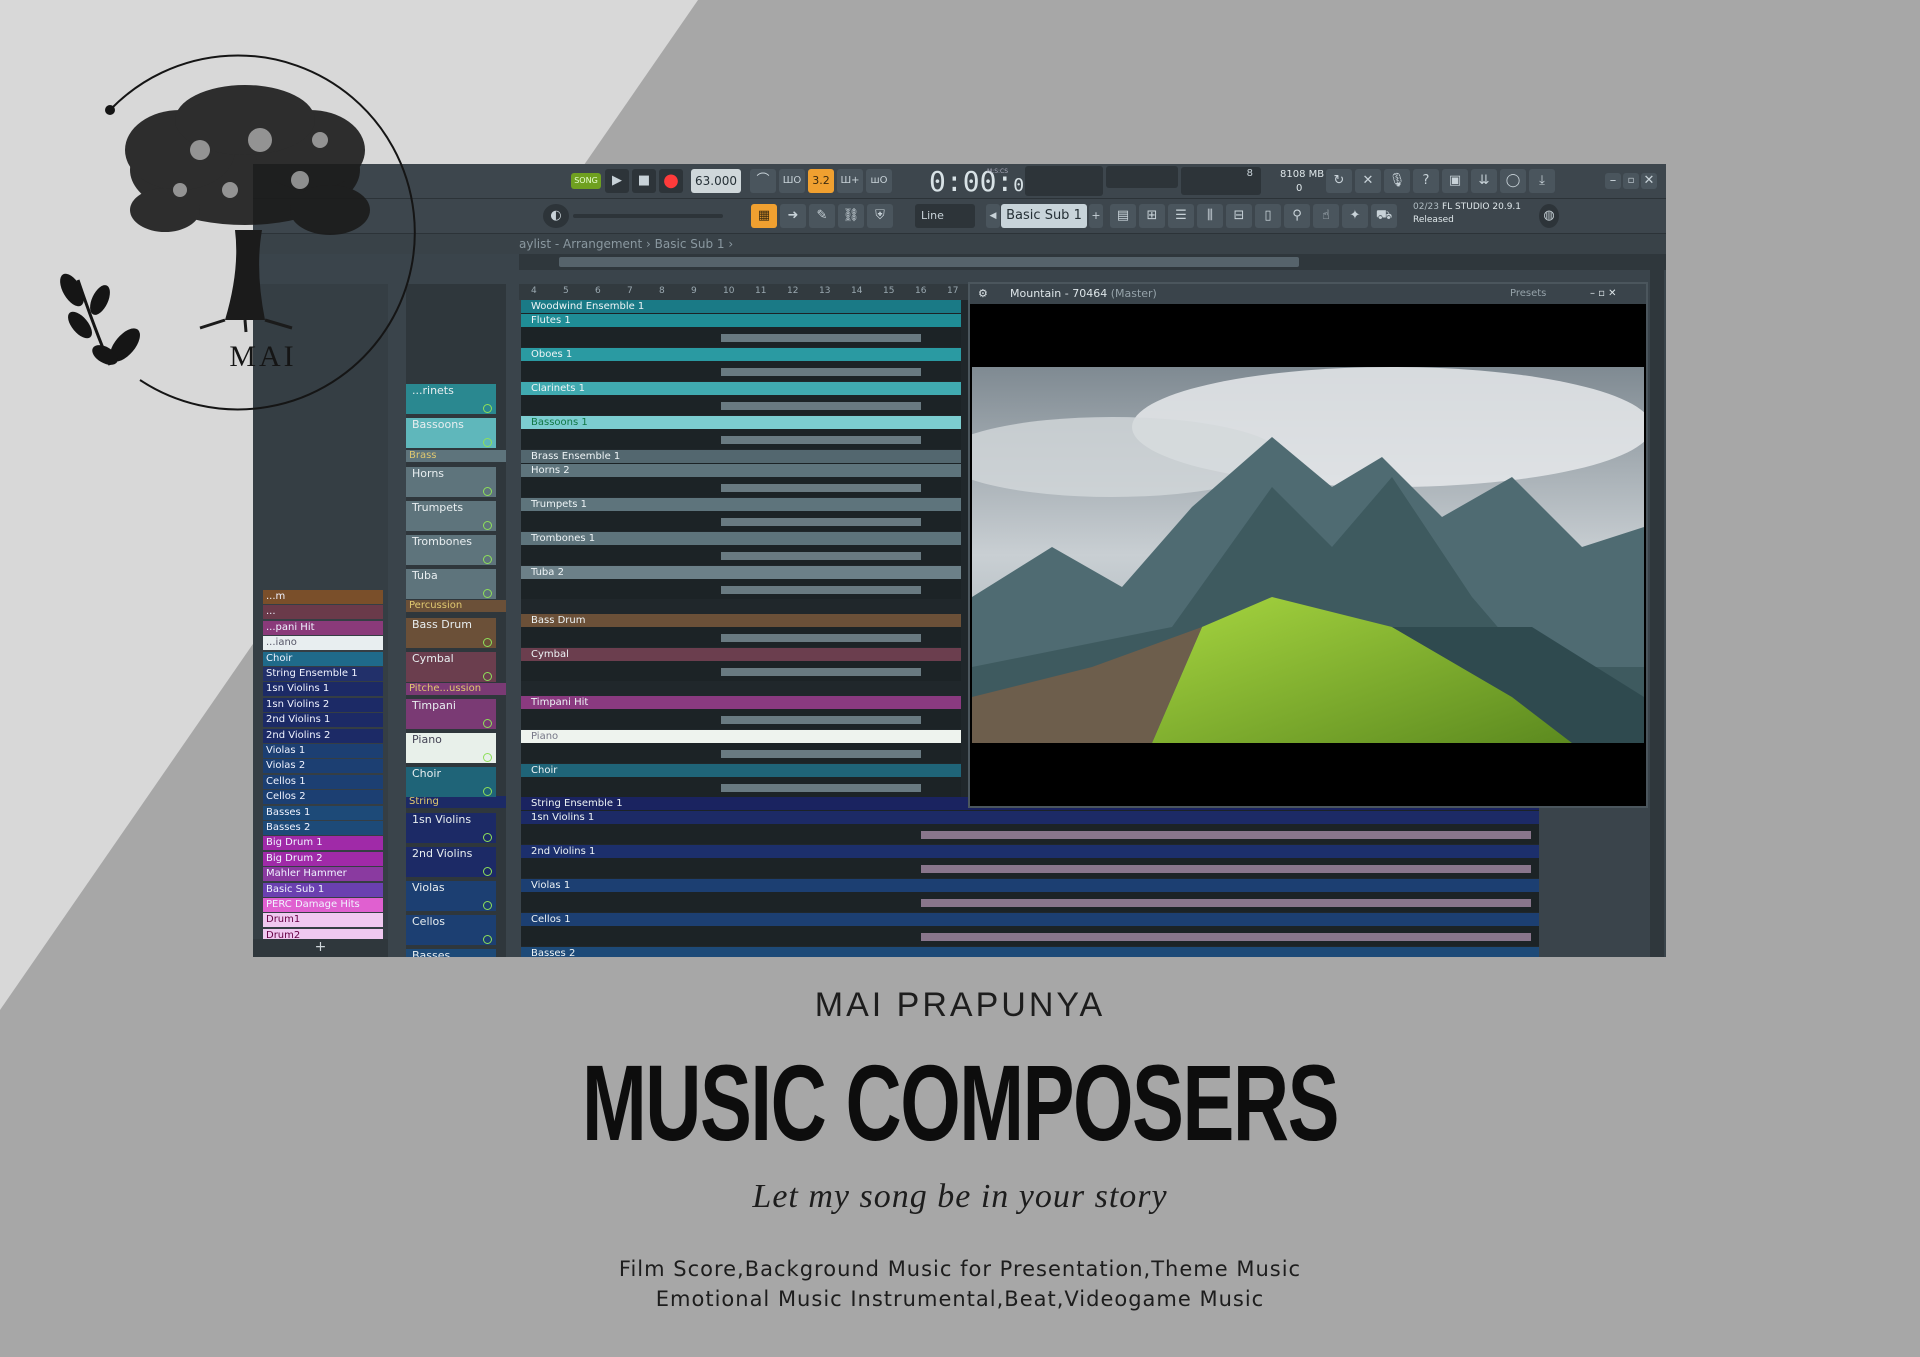  I want to click on render-icon: ⇊, so click(1484, 181).